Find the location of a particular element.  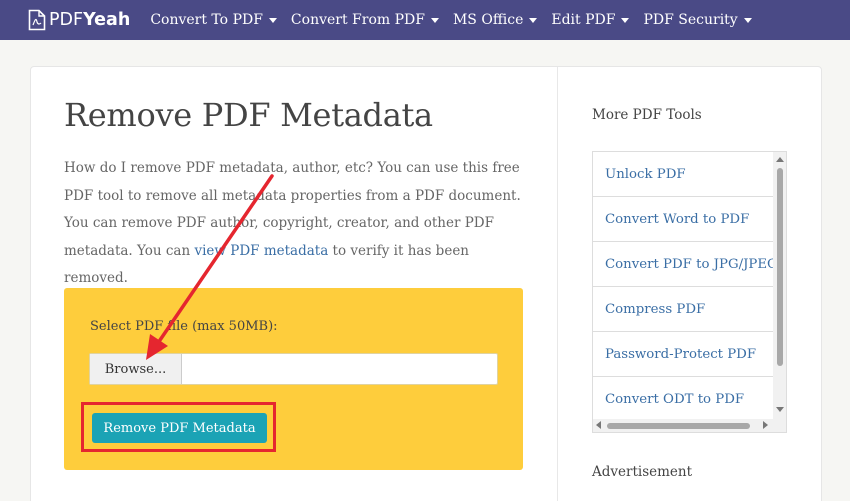

tool-unlock-pdf: Unlock PDF is located at coordinates (684, 174).